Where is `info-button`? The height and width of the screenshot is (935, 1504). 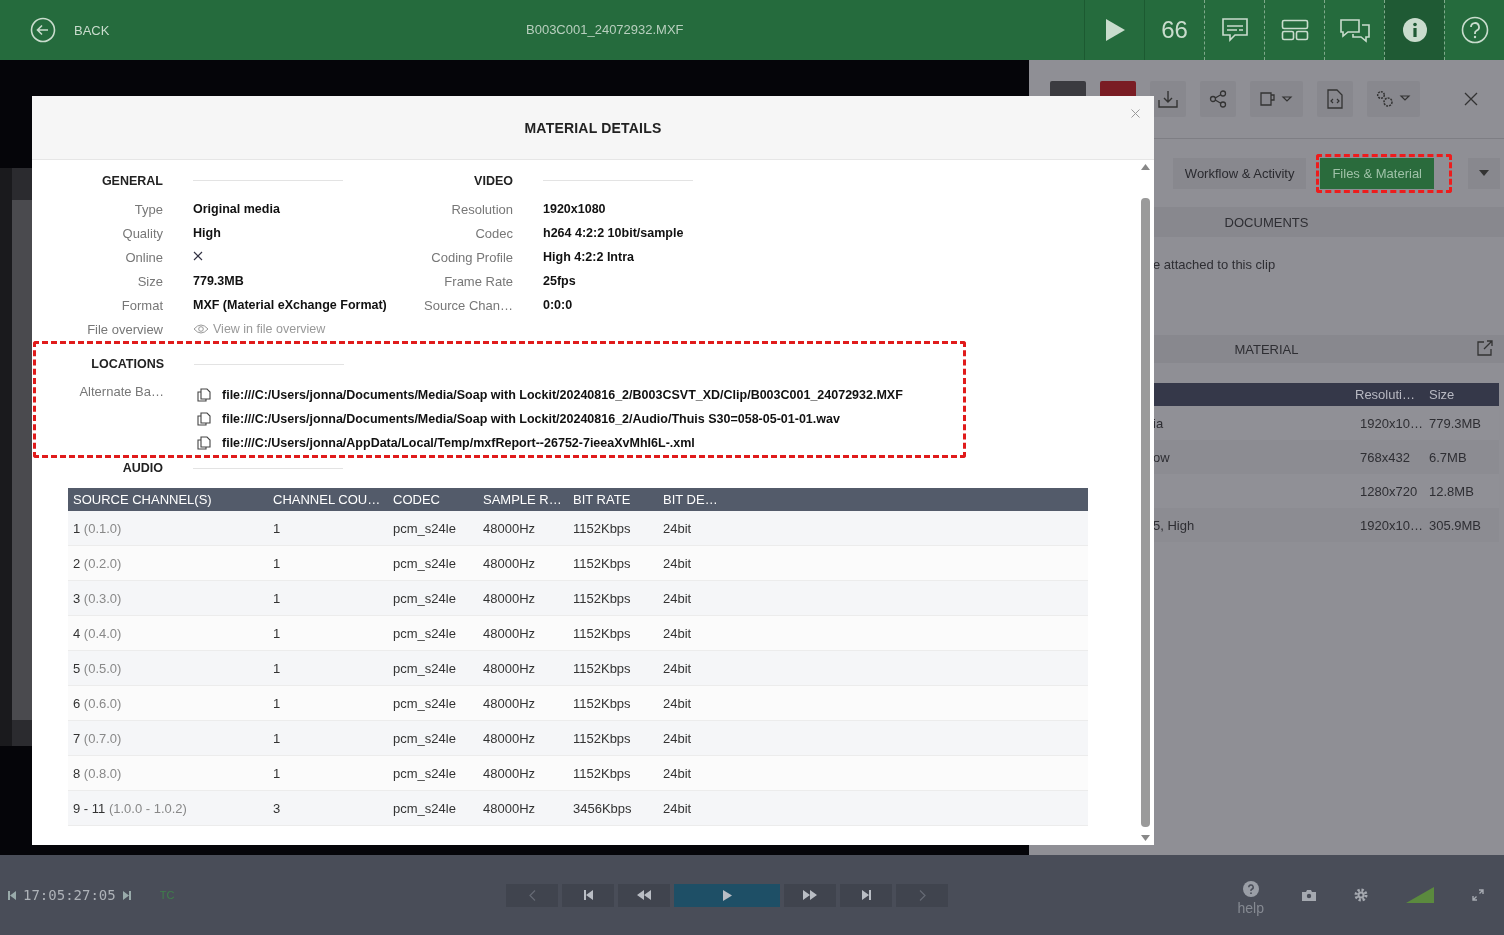 info-button is located at coordinates (1414, 30).